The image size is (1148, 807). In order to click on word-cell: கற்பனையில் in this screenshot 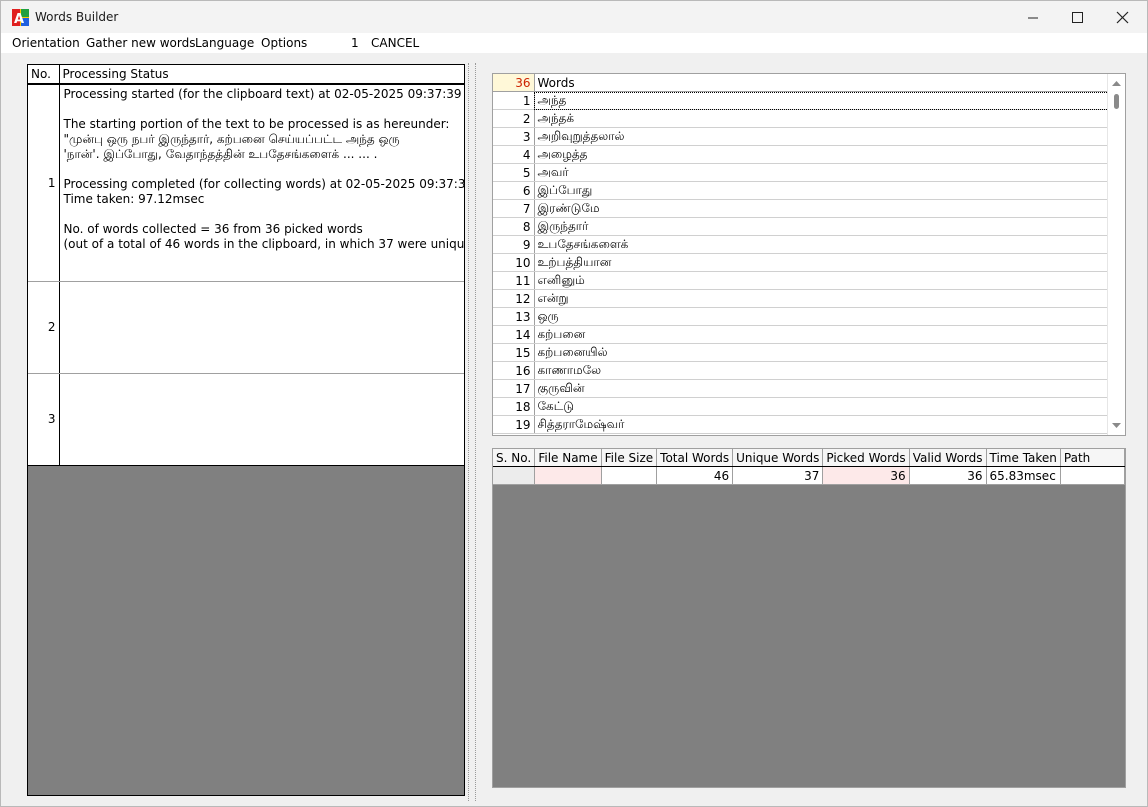, I will do `click(821, 352)`.